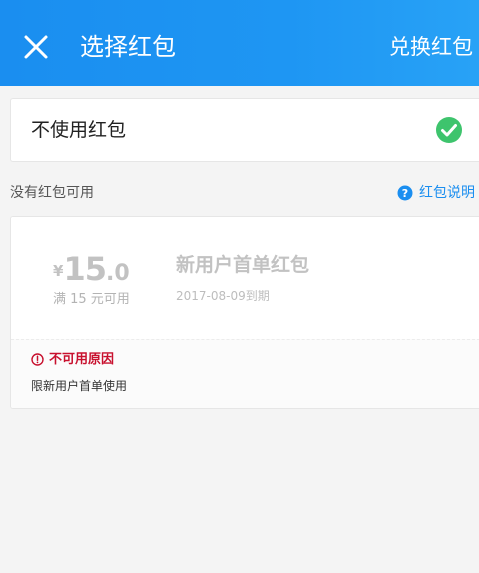 The height and width of the screenshot is (573, 479). Describe the element at coordinates (58, 271) in the screenshot. I see `coupon-currency: ¥` at that location.